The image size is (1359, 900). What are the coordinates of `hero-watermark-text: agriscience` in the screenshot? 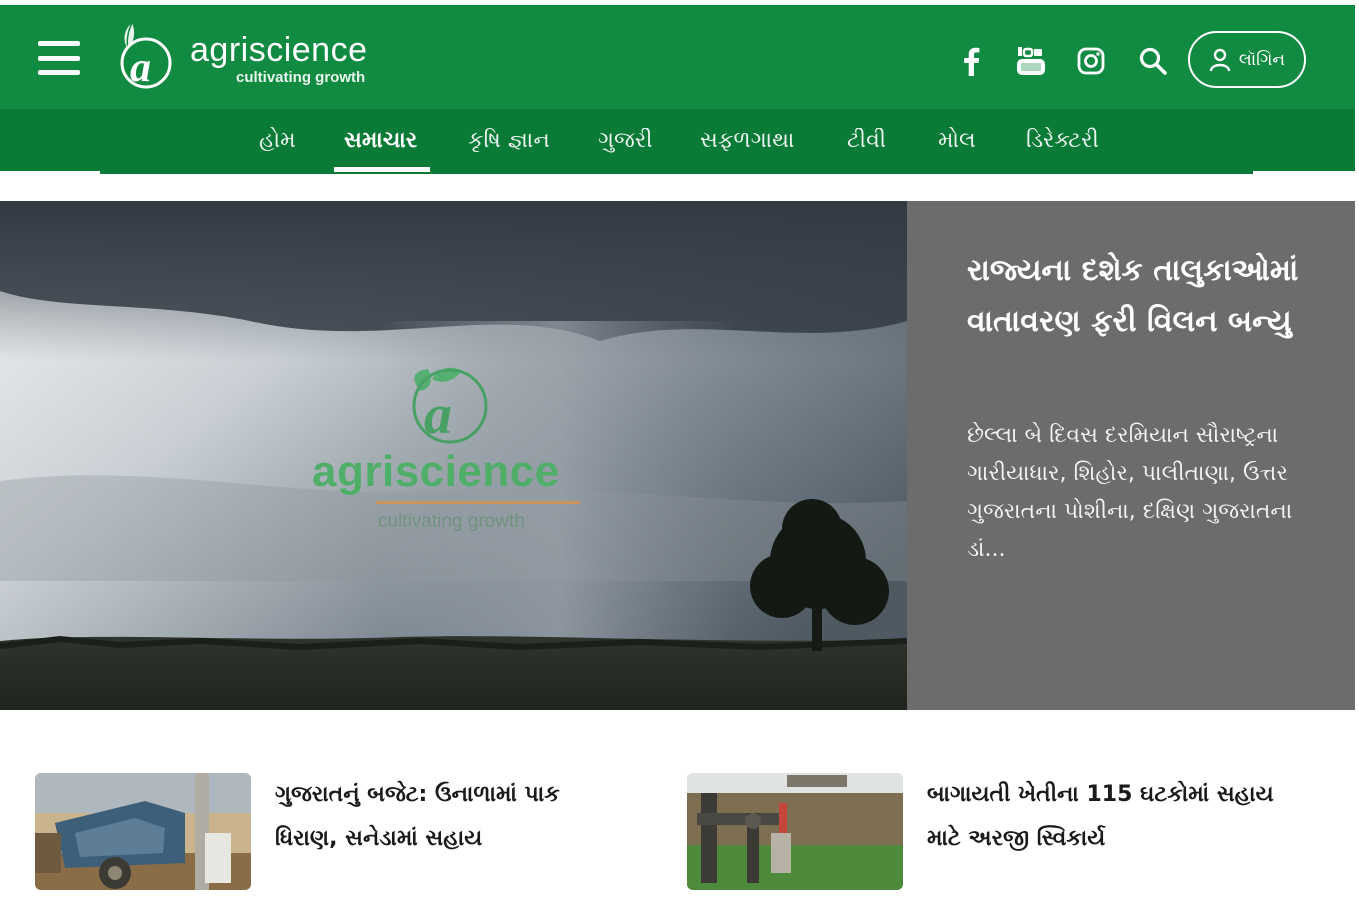 It's located at (436, 471).